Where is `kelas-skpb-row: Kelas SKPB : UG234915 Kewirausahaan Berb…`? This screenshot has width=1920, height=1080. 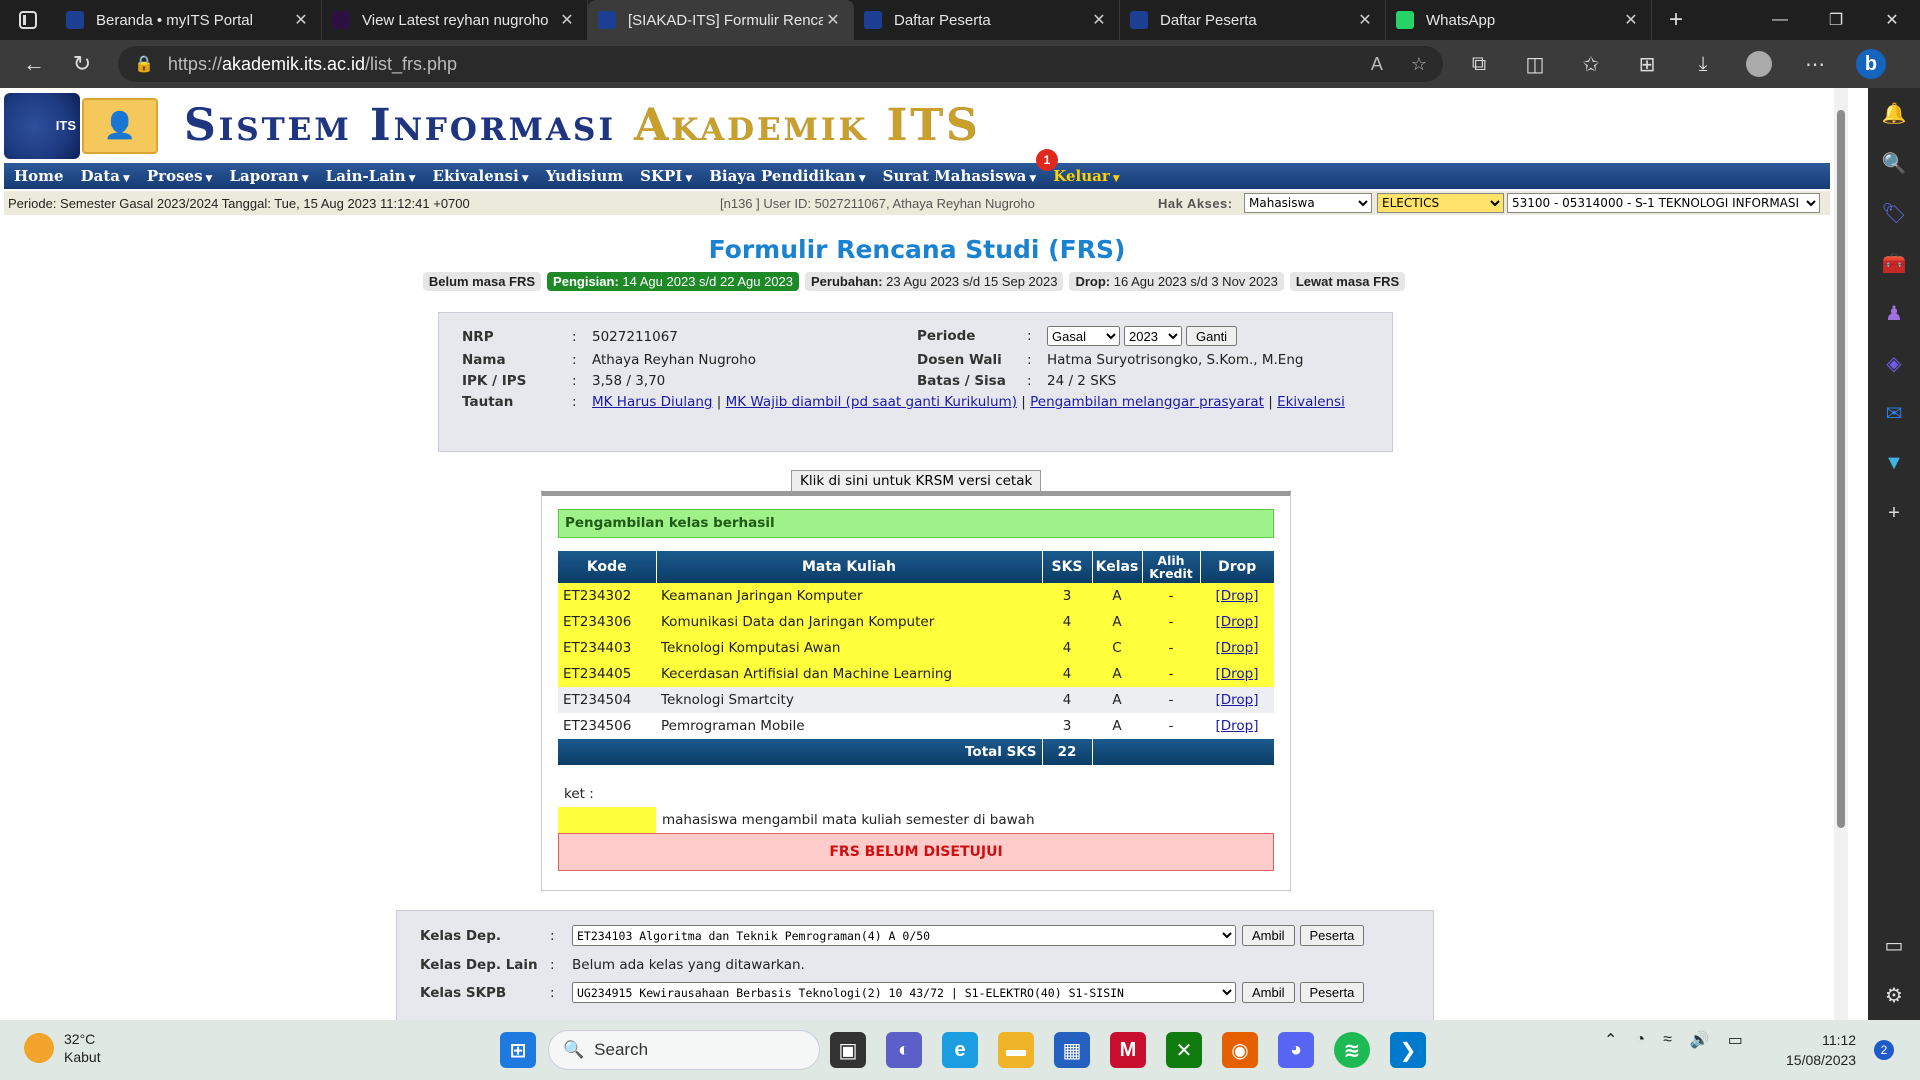 kelas-skpb-row: Kelas SKPB : UG234915 Kewirausahaan Berb… is located at coordinates (894, 992).